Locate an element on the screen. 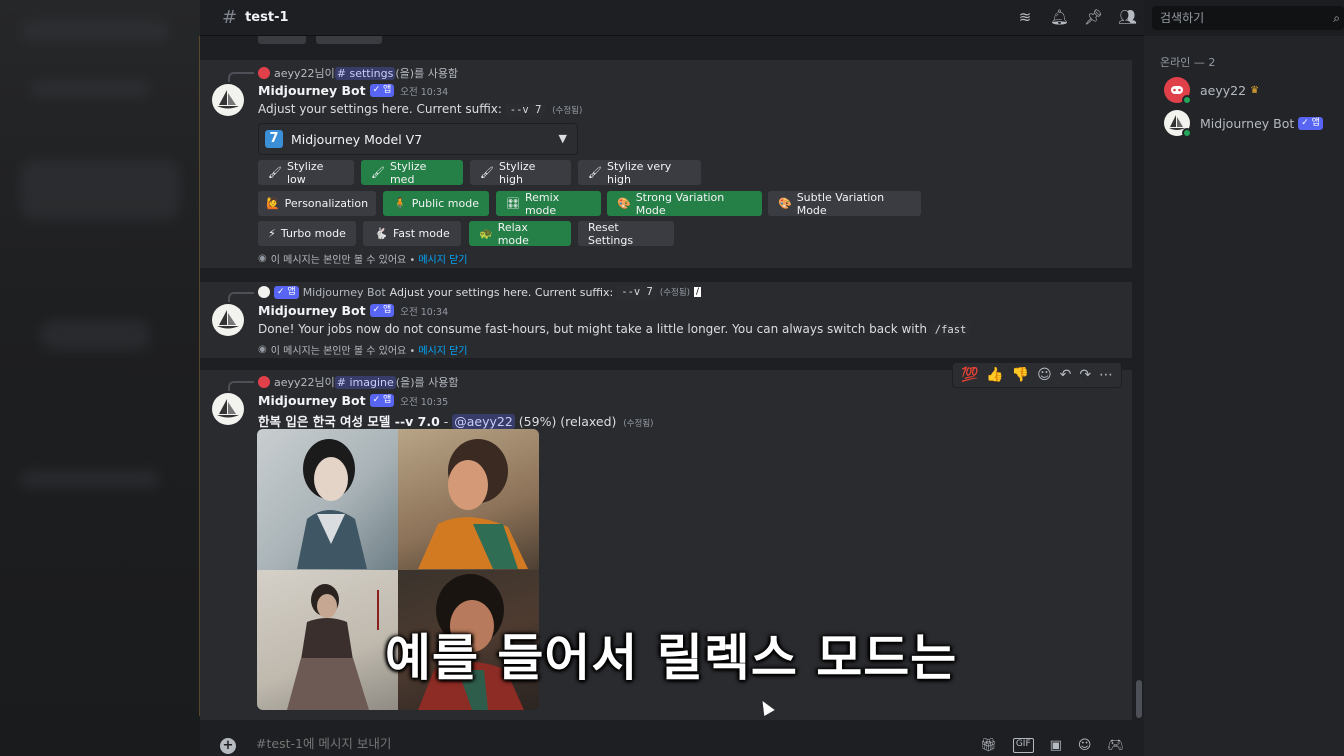 This screenshot has height=756, width=1344. button-label: Reset Settings is located at coordinates (611, 233).